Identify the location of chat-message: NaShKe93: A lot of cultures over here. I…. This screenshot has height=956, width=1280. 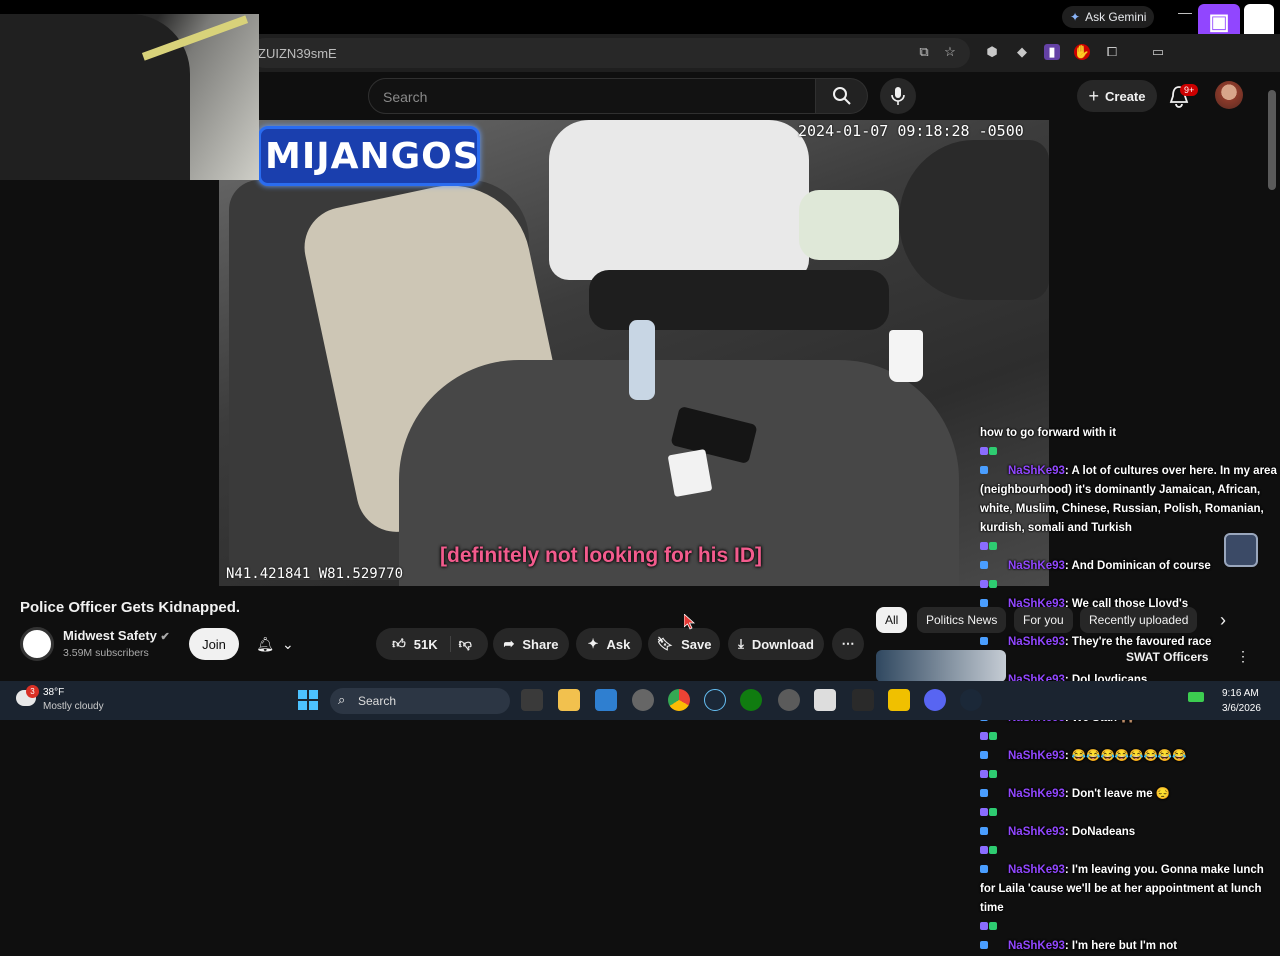
(1130, 490).